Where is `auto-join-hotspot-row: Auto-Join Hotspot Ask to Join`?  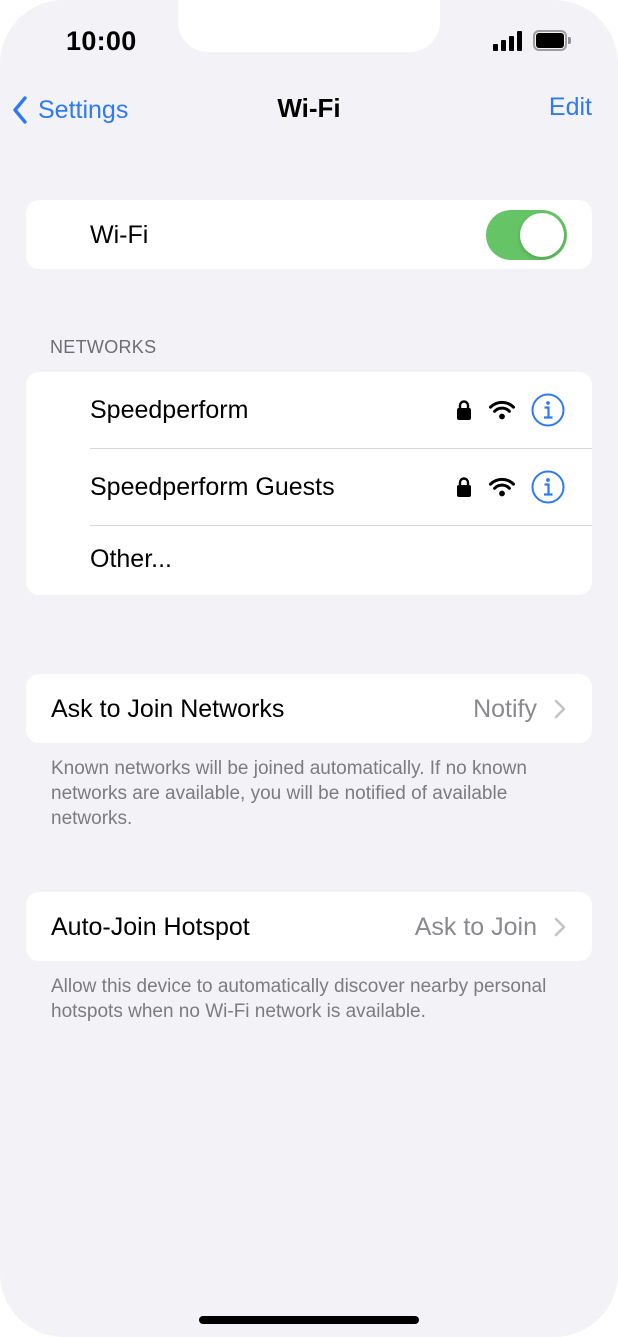 auto-join-hotspot-row: Auto-Join Hotspot Ask to Join is located at coordinates (309, 926).